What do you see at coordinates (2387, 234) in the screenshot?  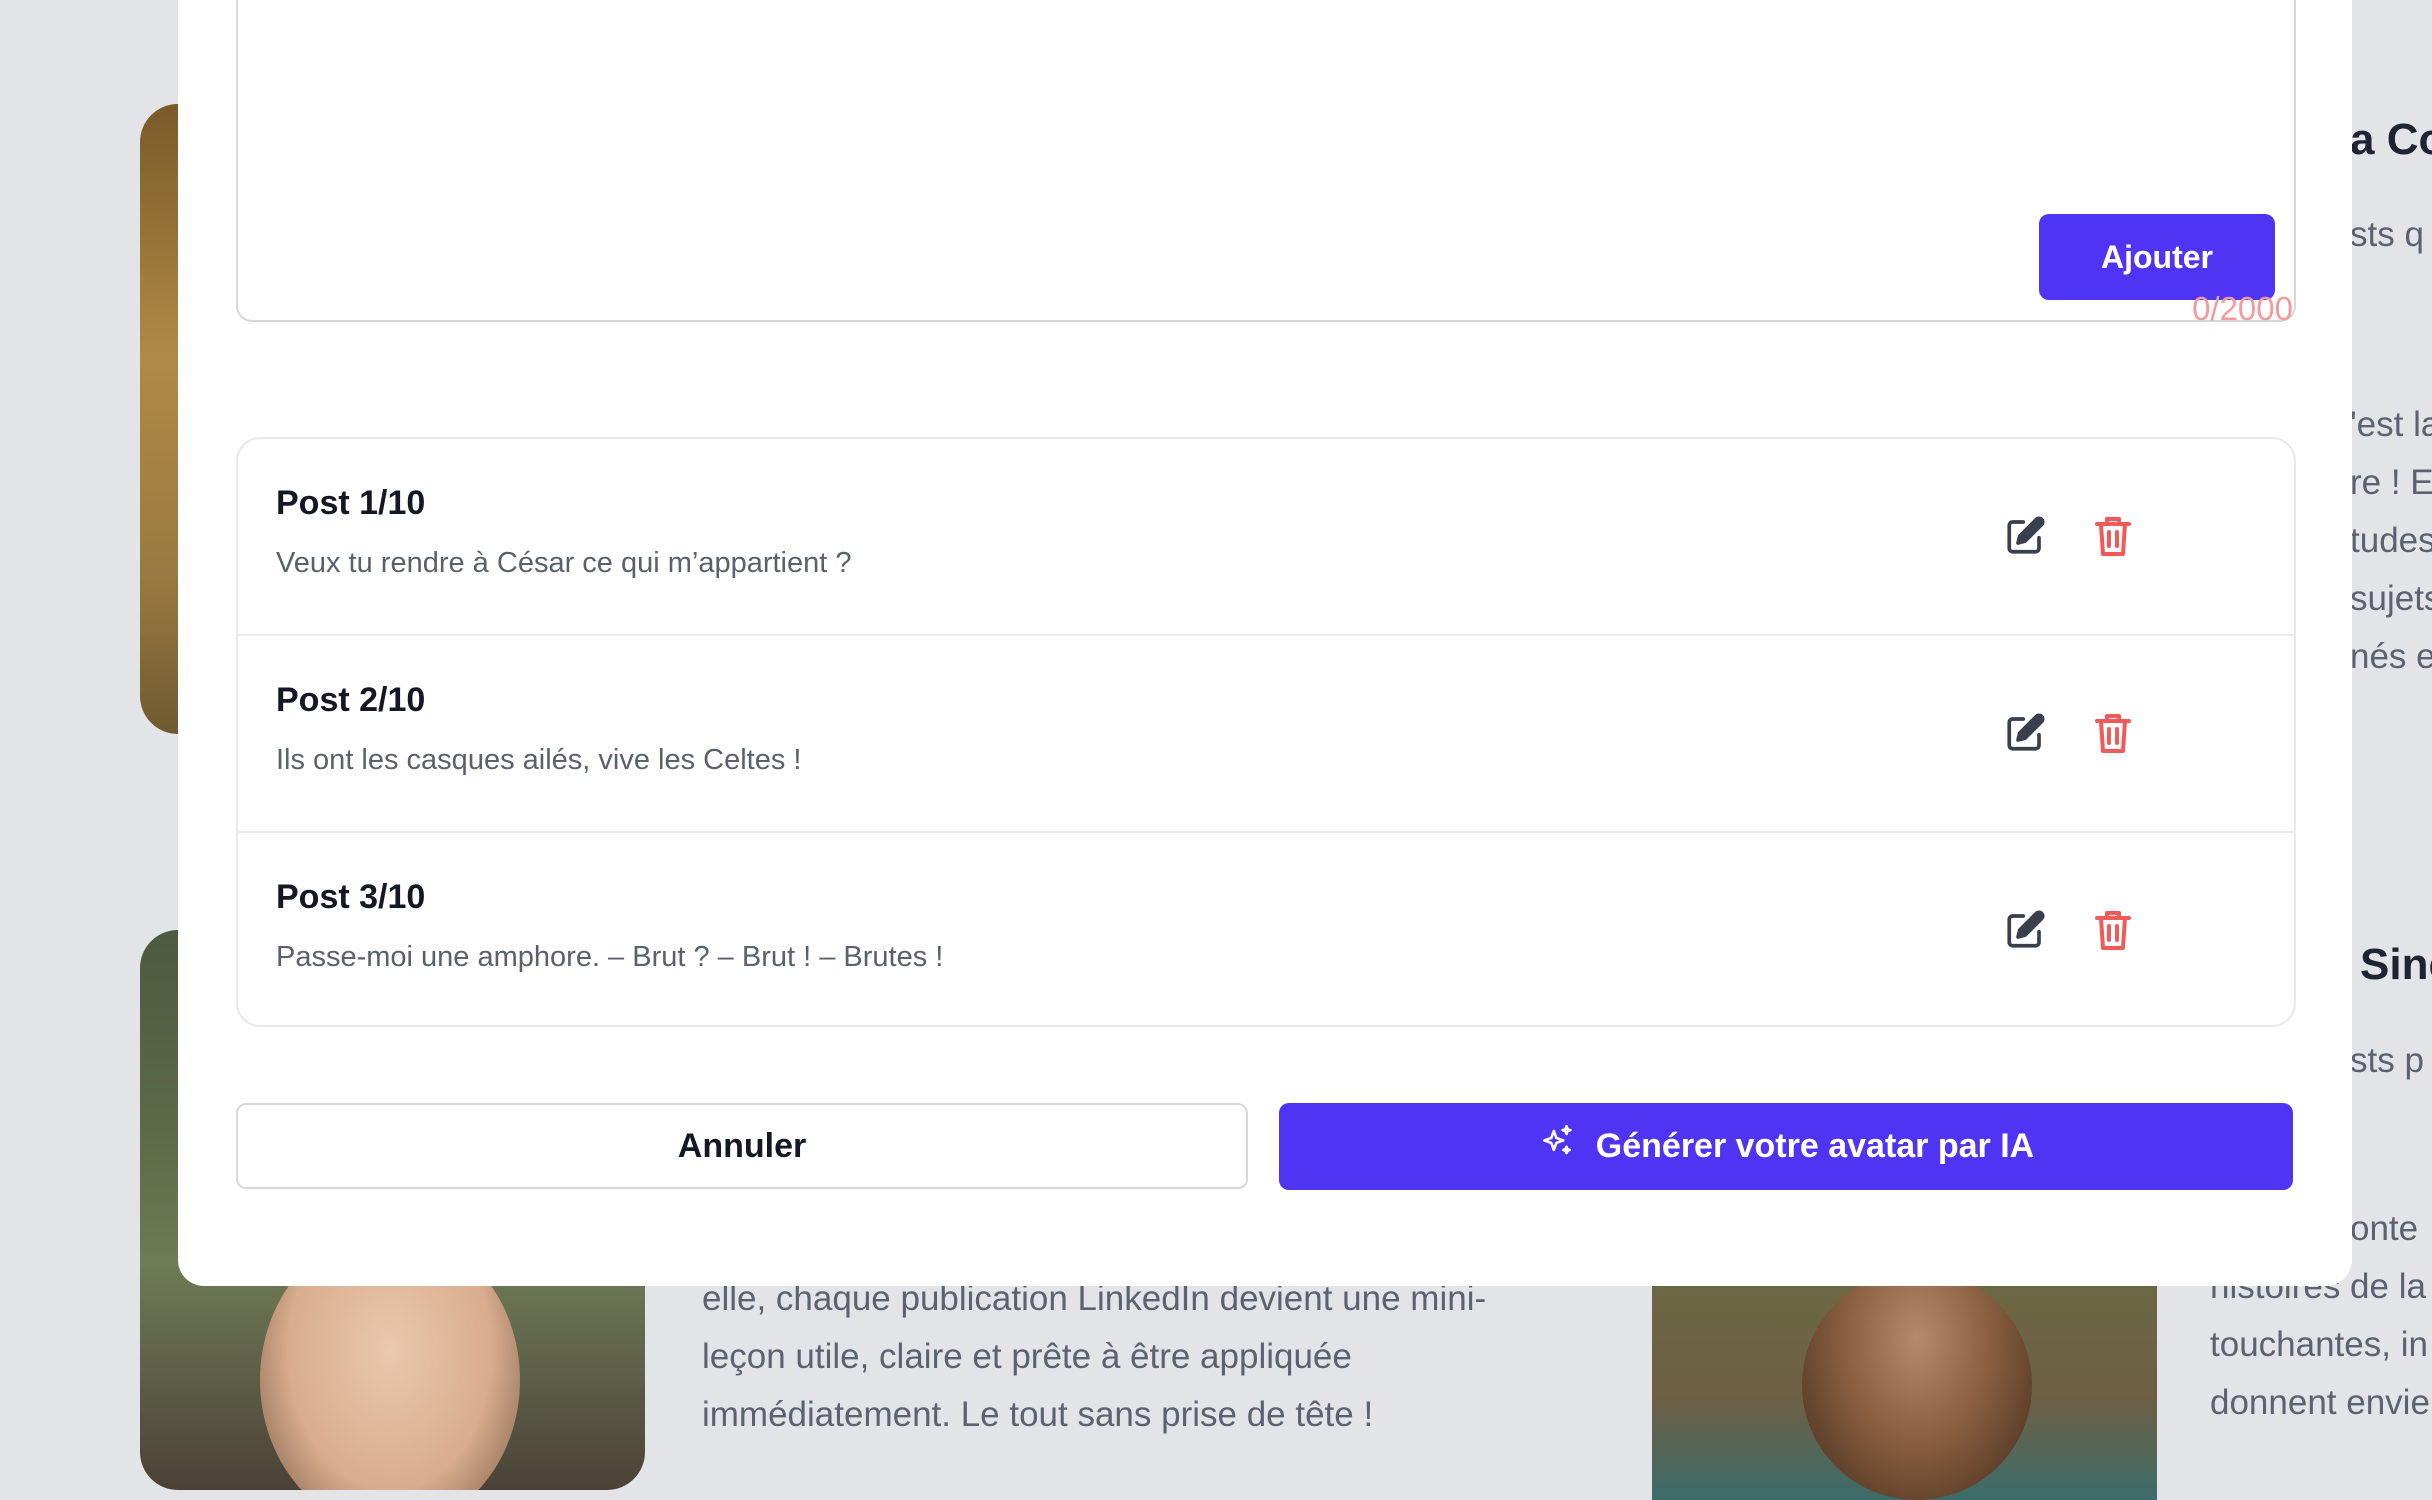 I see `card-subtitle: sts q` at bounding box center [2387, 234].